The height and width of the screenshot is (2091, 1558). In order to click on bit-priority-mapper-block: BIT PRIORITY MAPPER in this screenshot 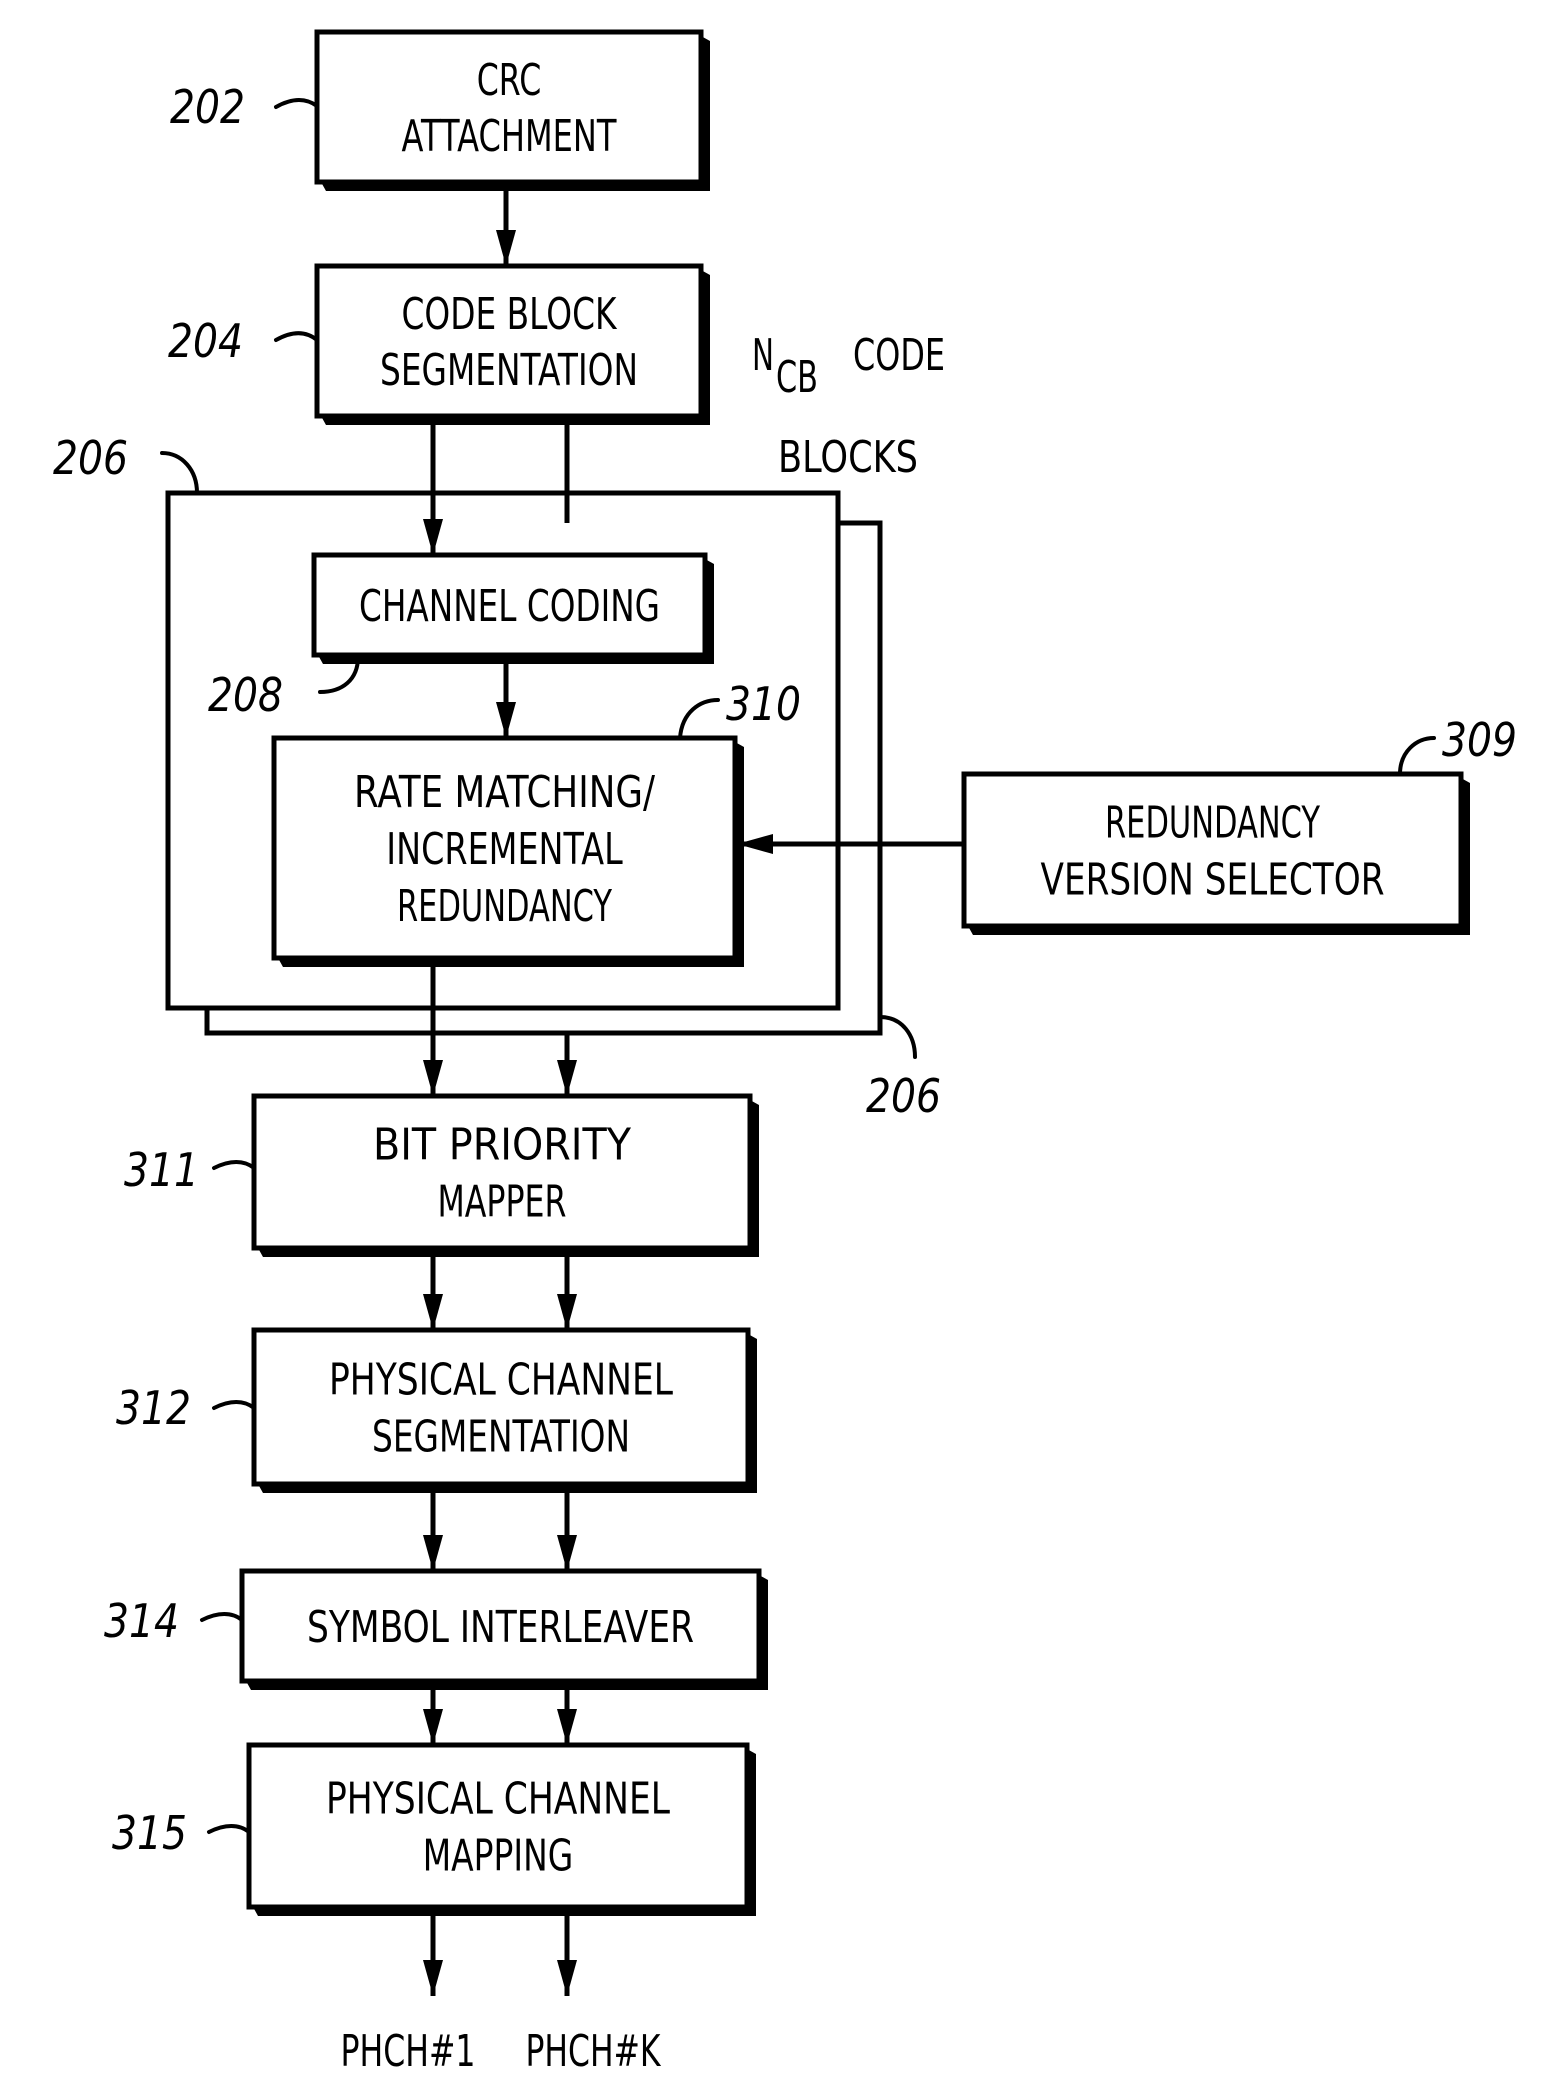, I will do `click(505, 1175)`.